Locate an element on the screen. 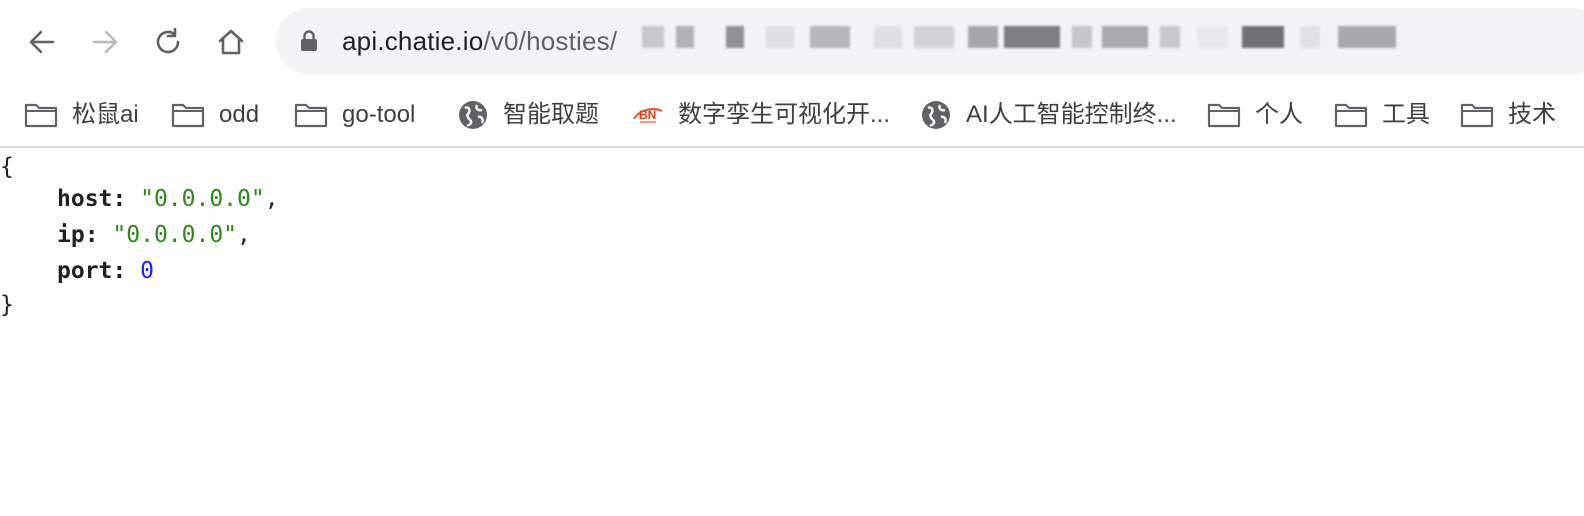 The image size is (1584, 516). bookmark-zhineng-quti: 智能取题 is located at coordinates (528, 115).